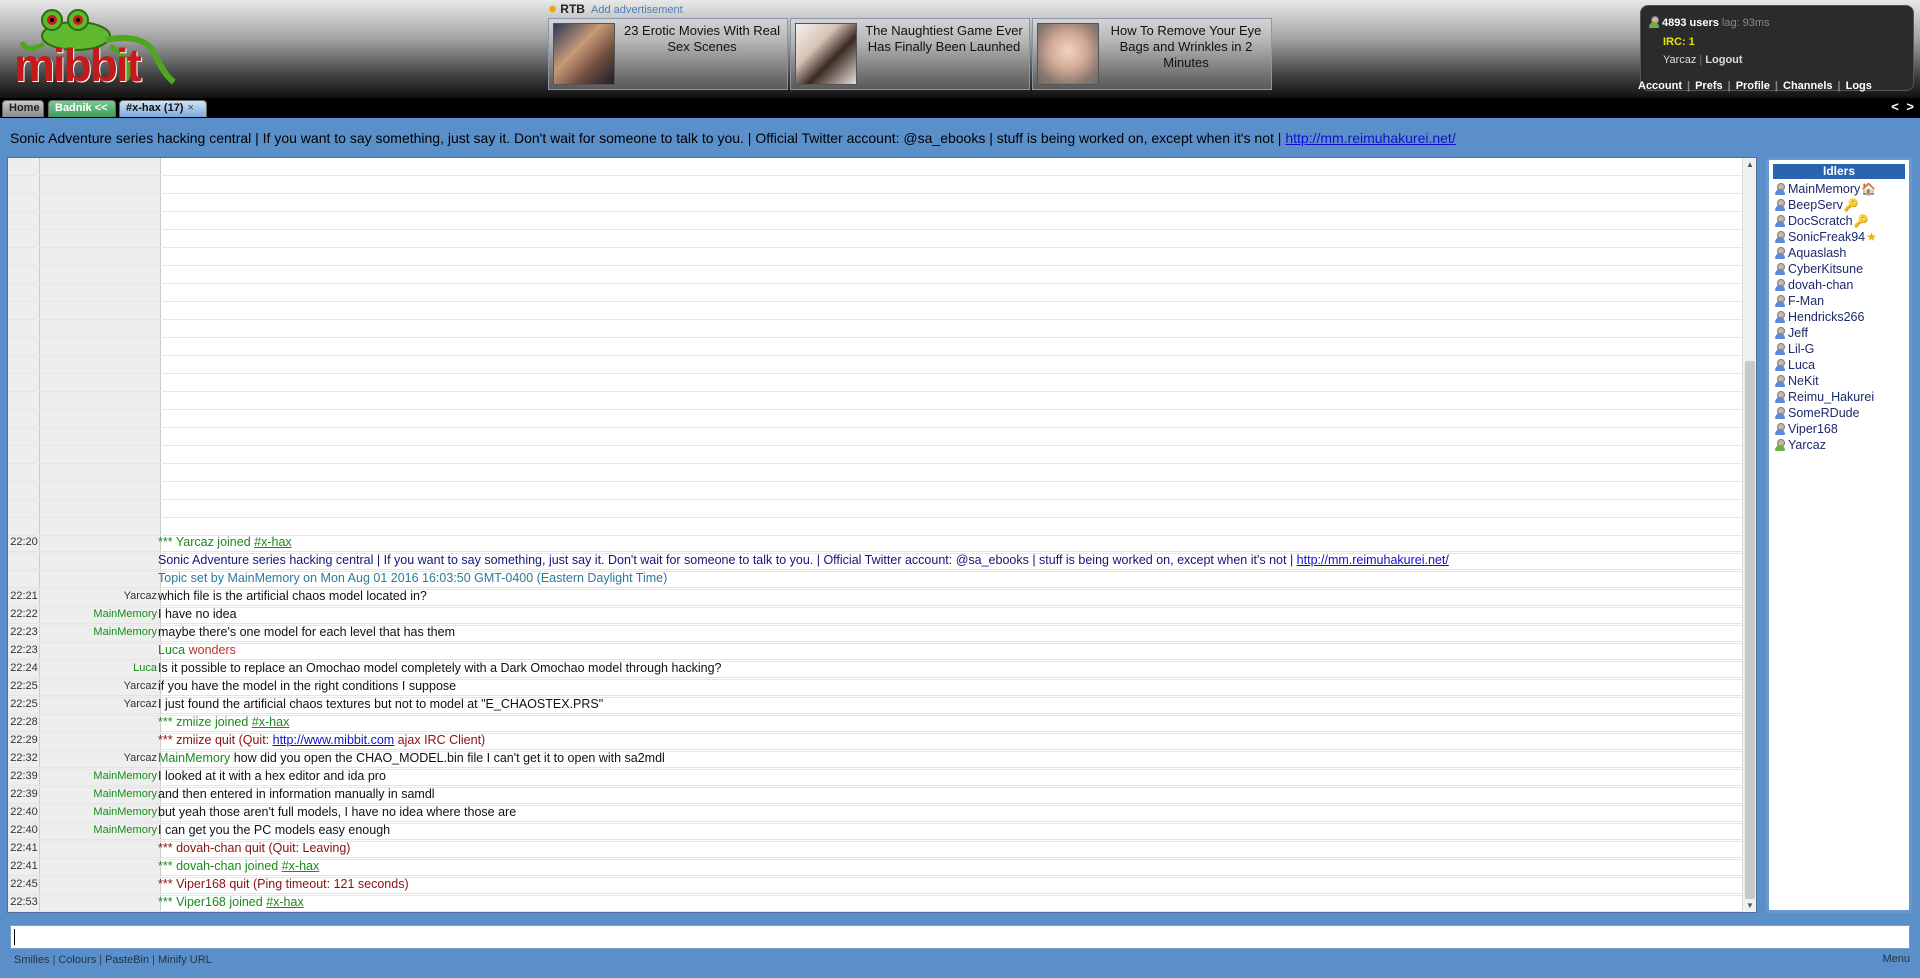 Image resolution: width=1920 pixels, height=978 pixels. What do you see at coordinates (1802, 365) in the screenshot?
I see `user-nick: Luca` at bounding box center [1802, 365].